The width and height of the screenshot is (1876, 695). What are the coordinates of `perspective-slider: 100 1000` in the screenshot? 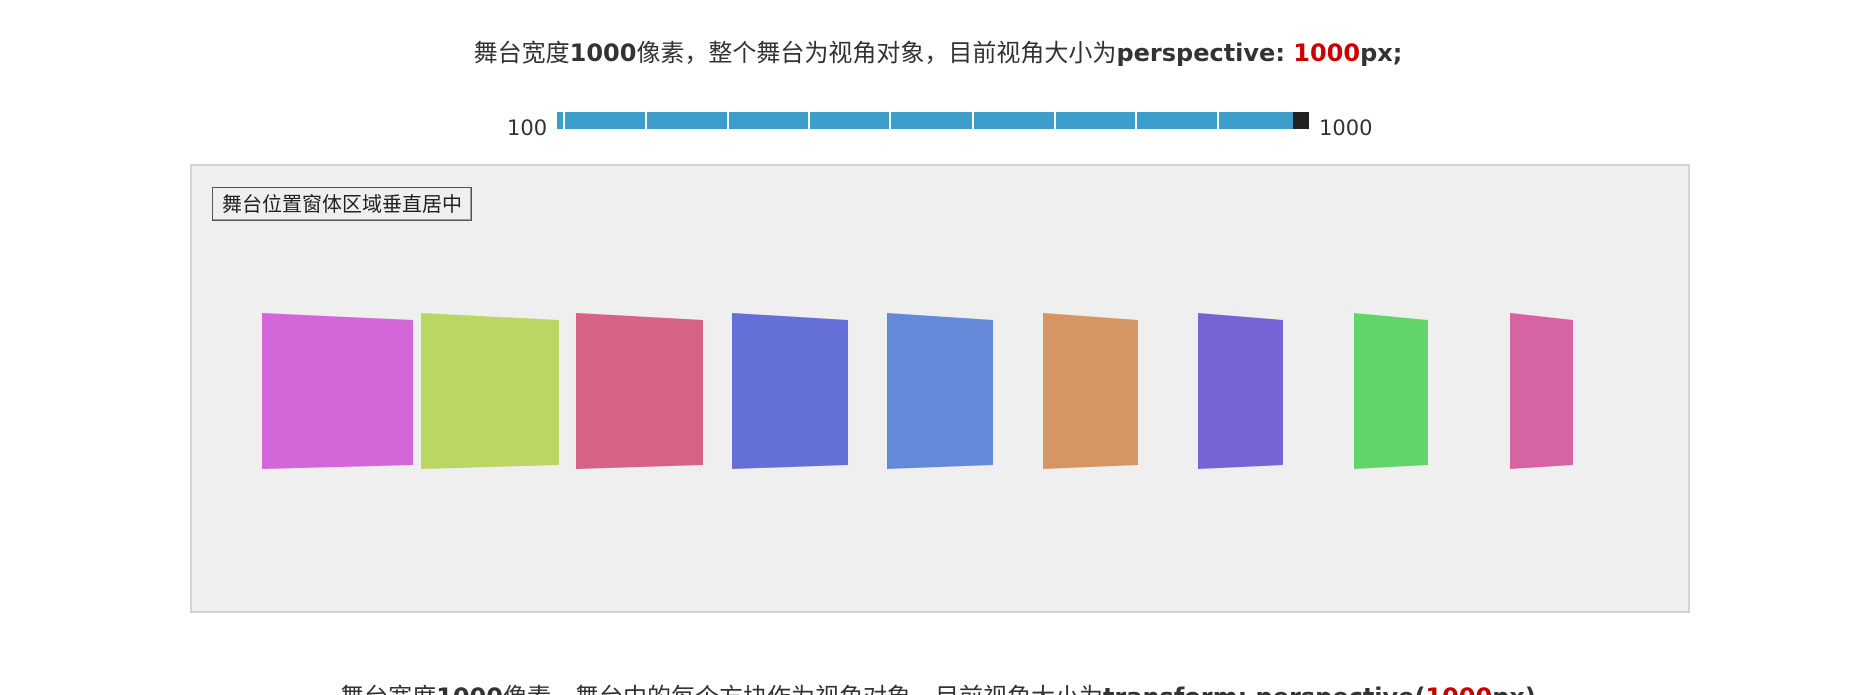 It's located at (938, 126).